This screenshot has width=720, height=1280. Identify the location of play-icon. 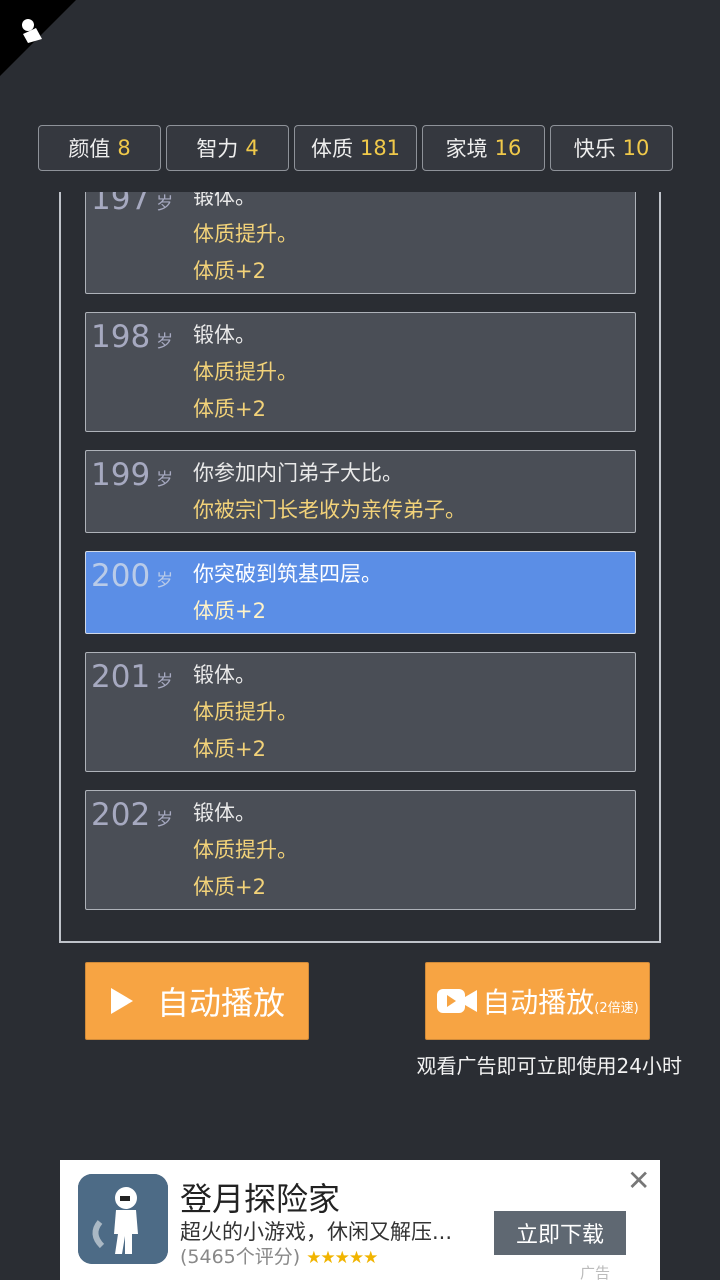
(121, 1001).